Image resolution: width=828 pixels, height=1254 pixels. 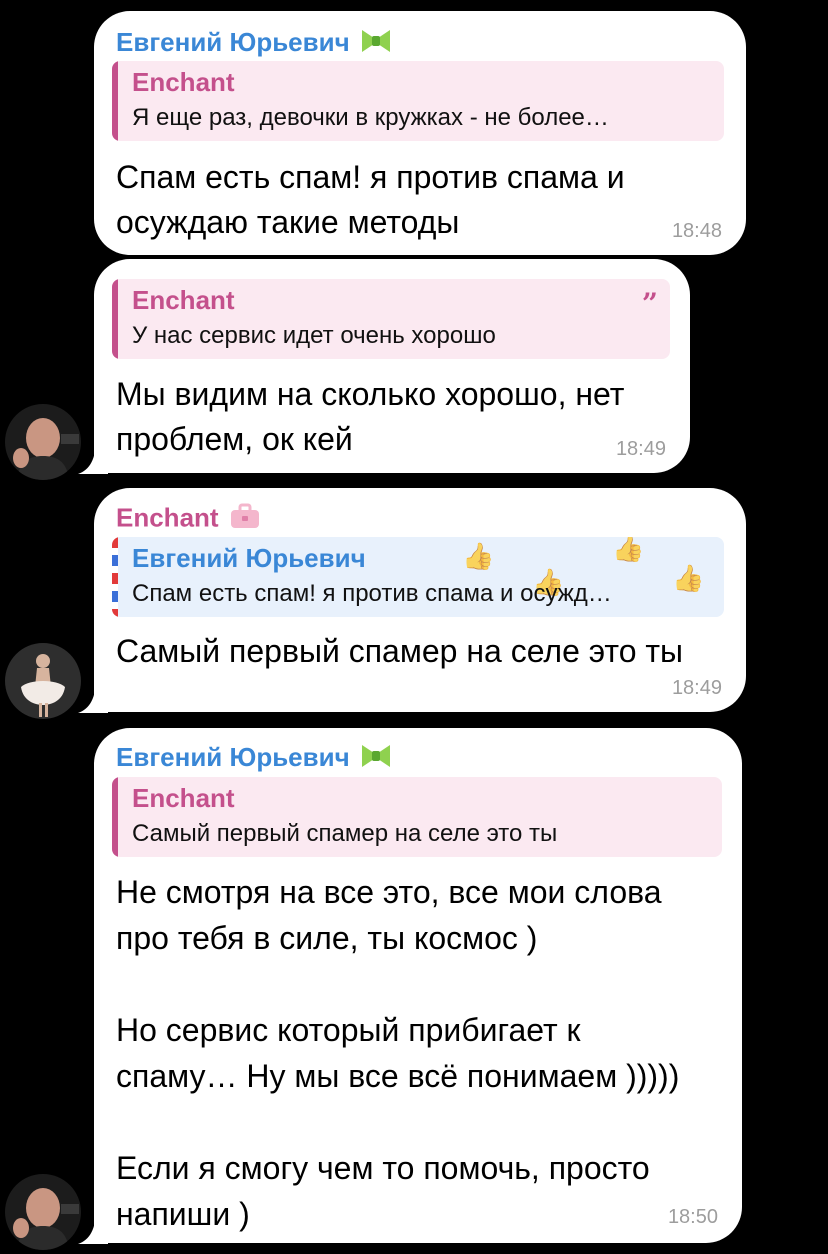 I want to click on briefcase-badge-icon, so click(x=245, y=519).